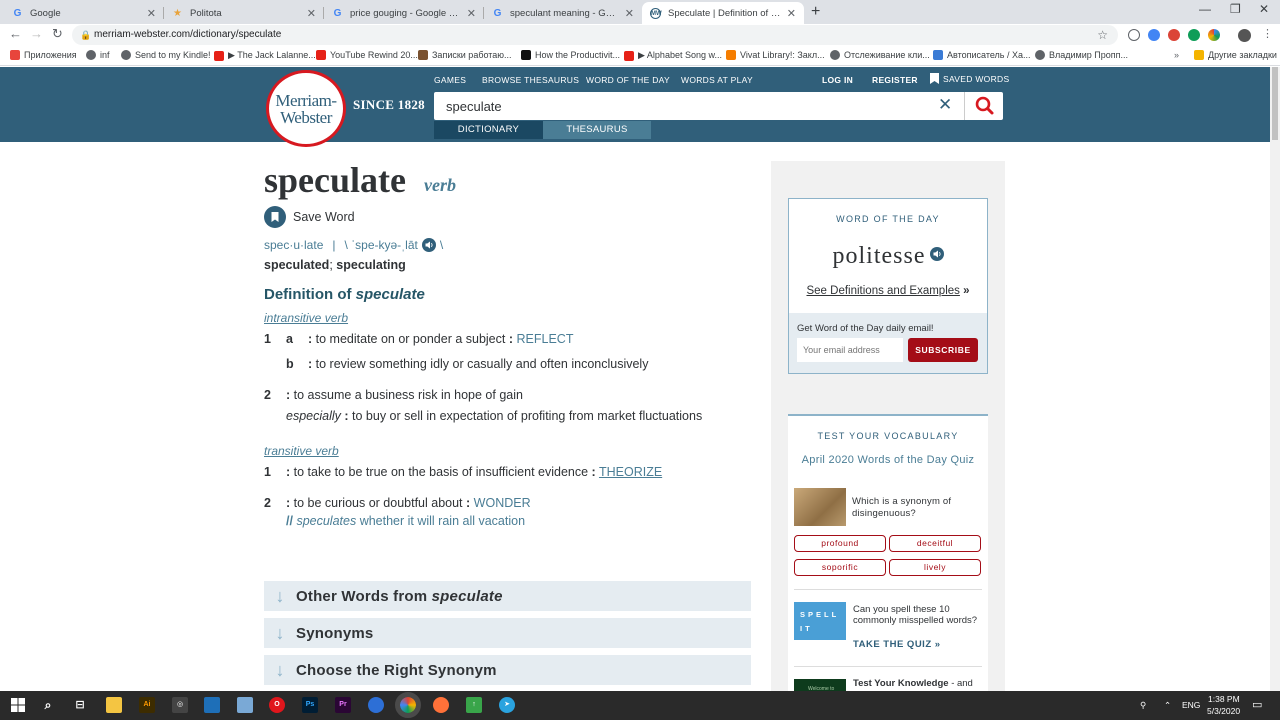  Describe the element at coordinates (245, 705) in the screenshot. I see `notes-app-icon` at that location.